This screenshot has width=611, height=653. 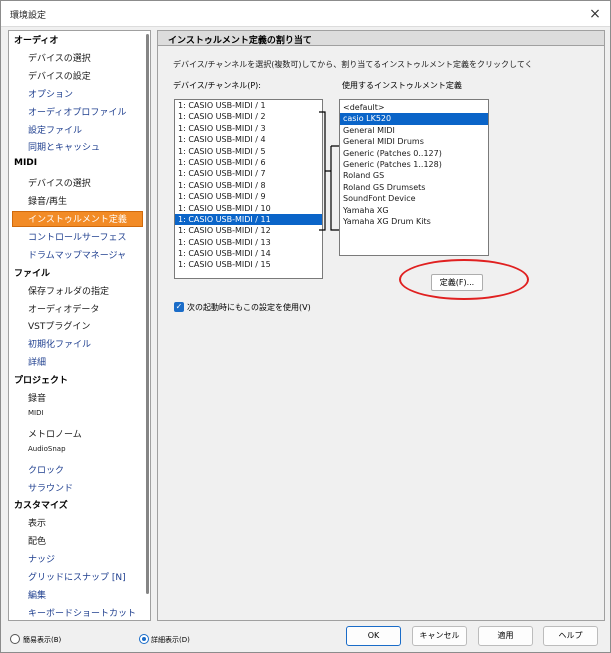 I want to click on sidebar-item: MIDI, so click(x=36, y=413).